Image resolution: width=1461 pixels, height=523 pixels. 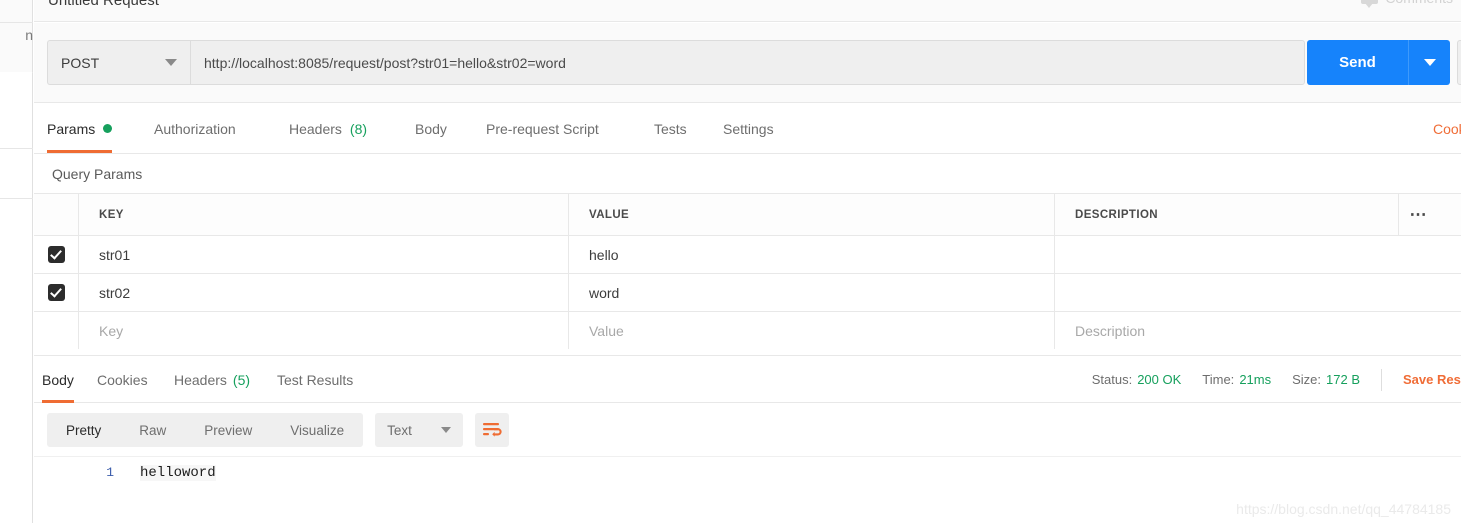 I want to click on new-row-key-cell: Key, so click(x=324, y=330).